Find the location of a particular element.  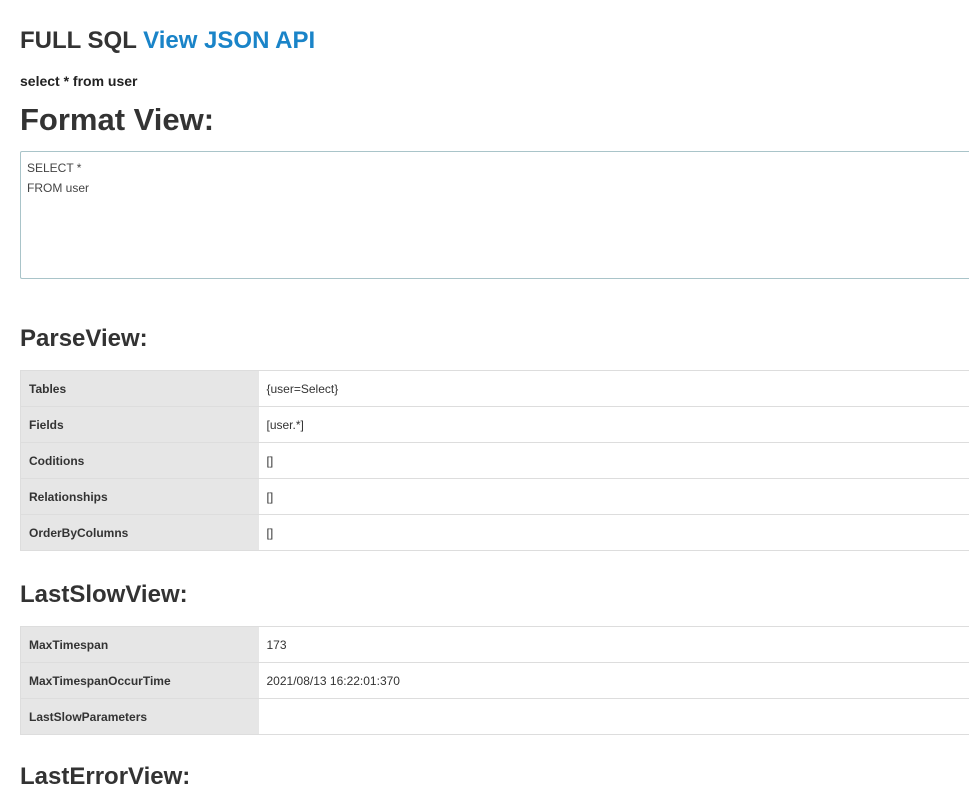

table-row: Fields [user.*] is located at coordinates (494, 424).